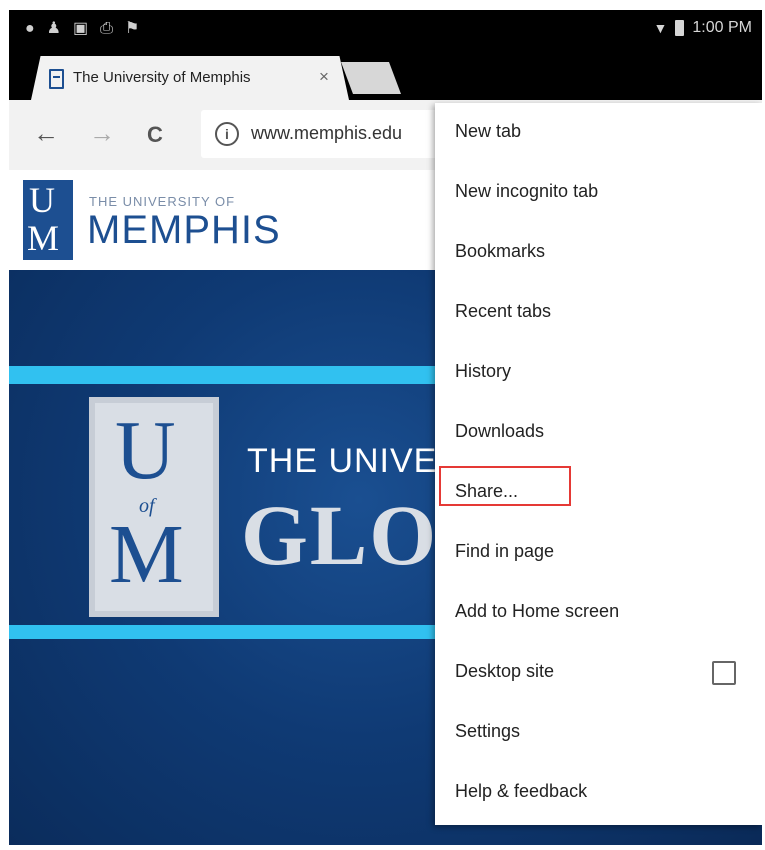  I want to click on status-bar-left-icons: ● ♟ ▣ ⎙ ⚑, so click(82, 29).